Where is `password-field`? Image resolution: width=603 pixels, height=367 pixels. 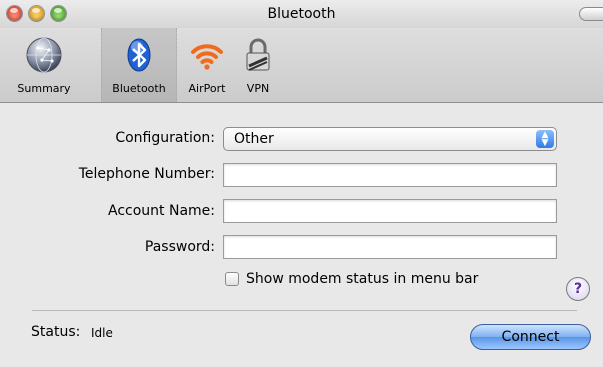
password-field is located at coordinates (390, 247).